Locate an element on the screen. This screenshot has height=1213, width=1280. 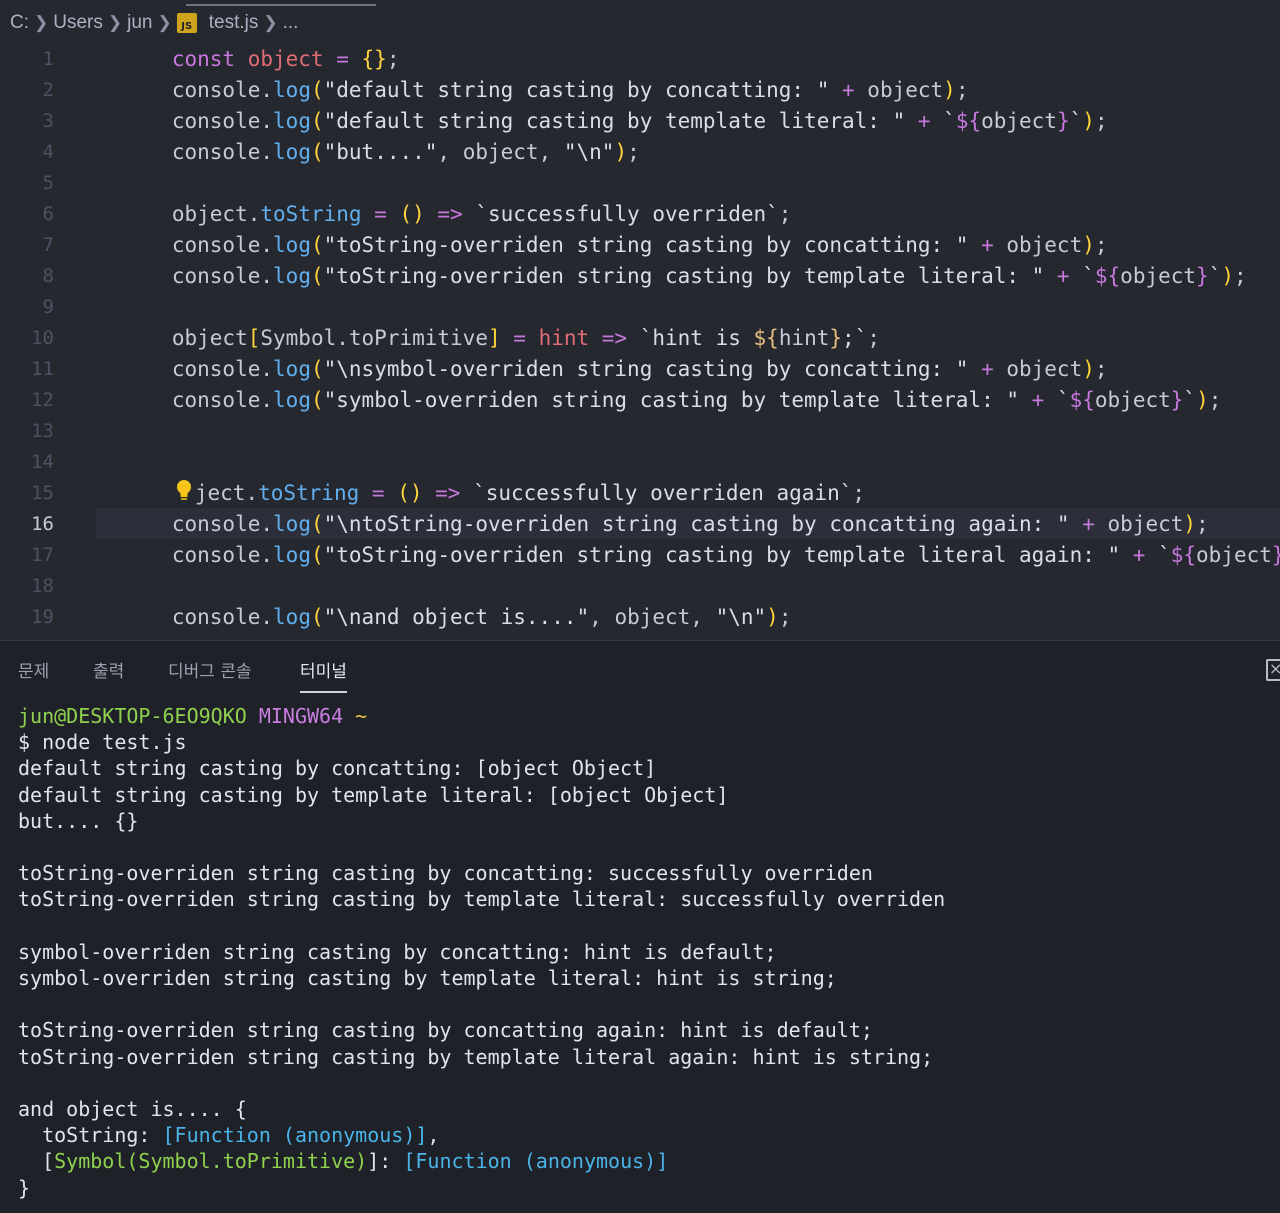
chevron-right-icon: ❯ is located at coordinates (41, 22).